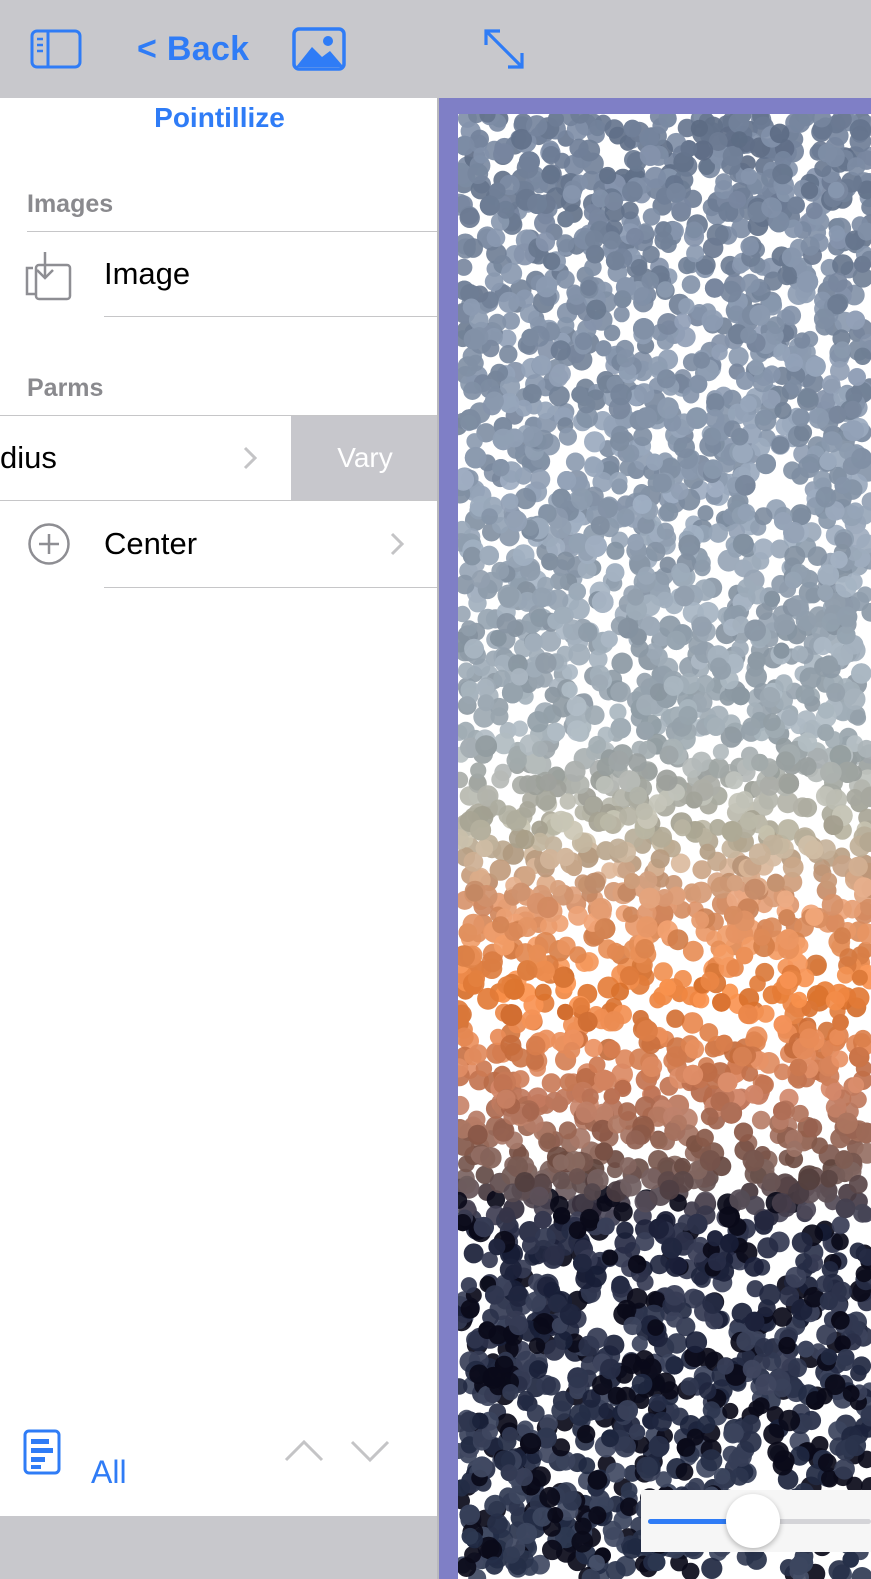 Image resolution: width=871 pixels, height=1579 pixels. I want to click on image-row: Image, so click(219, 274).